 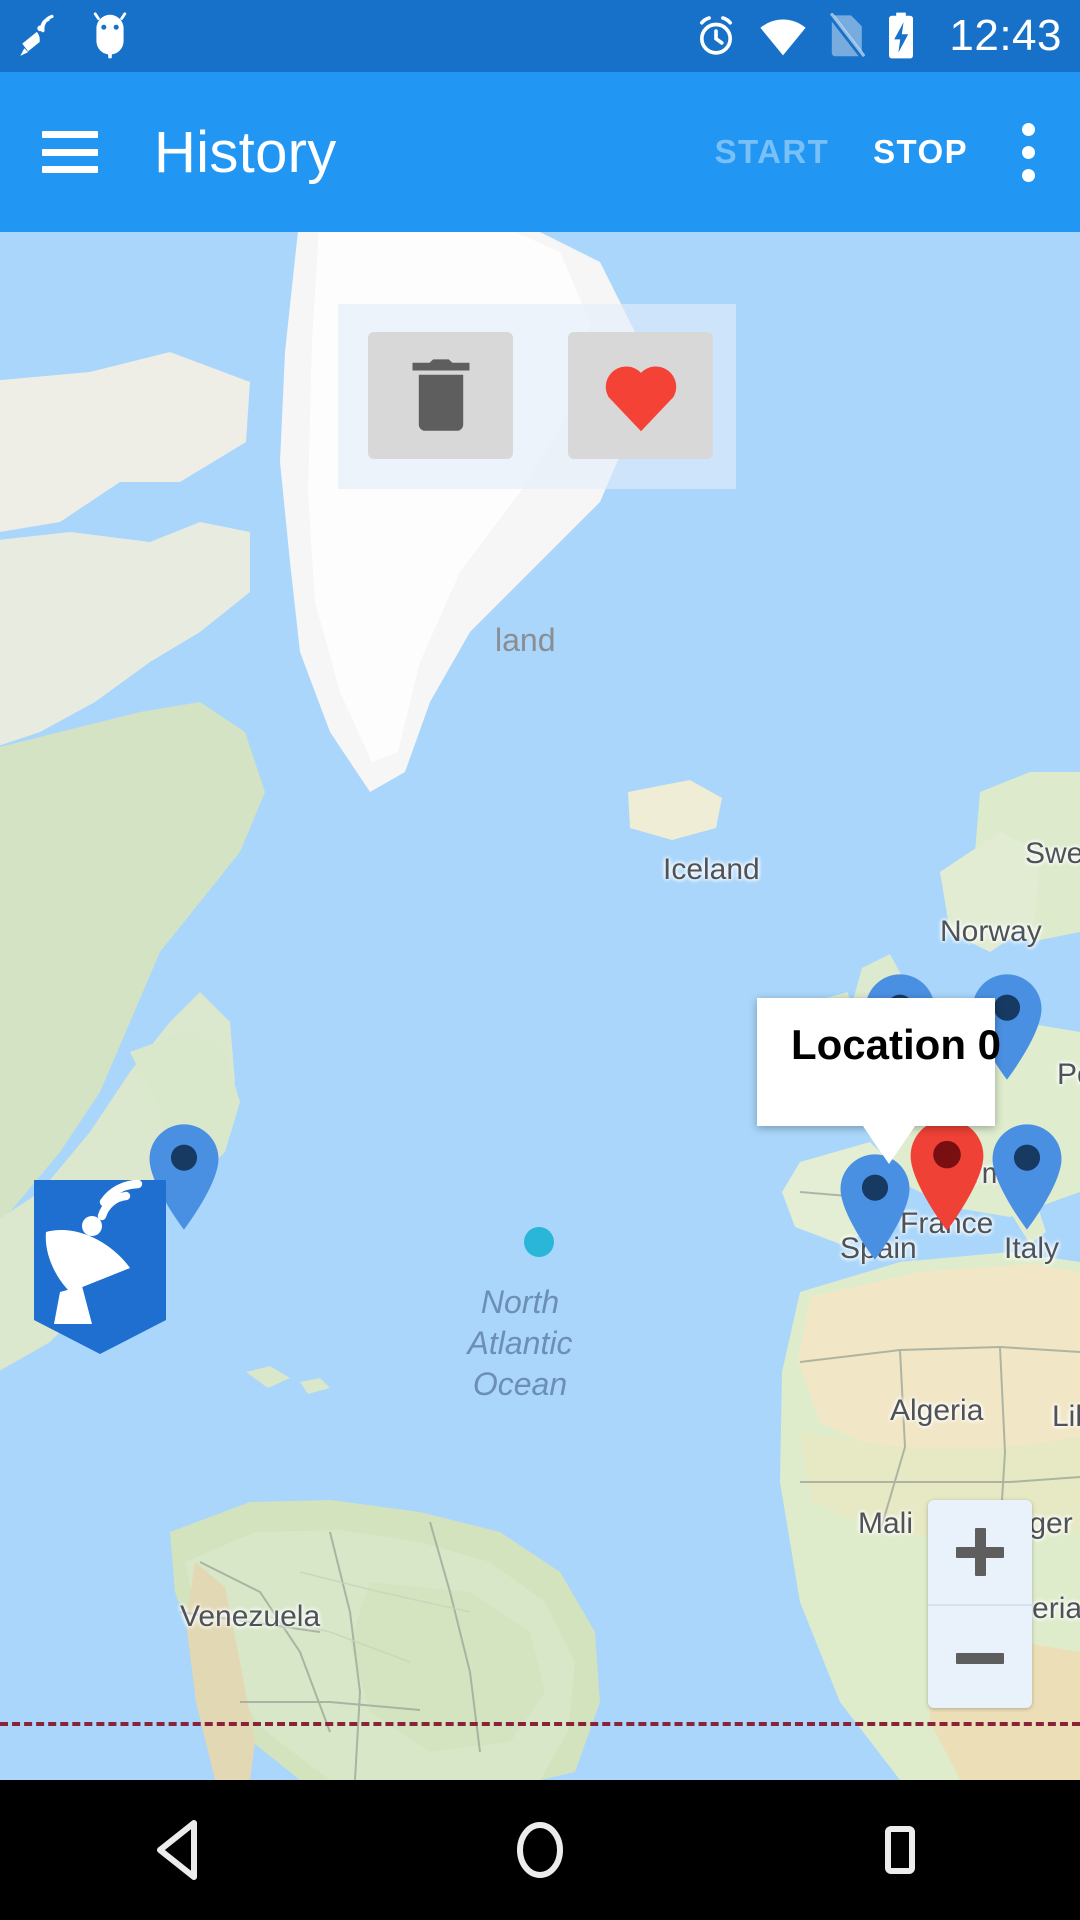 I want to click on info-window-tail, so click(x=889, y=1145).